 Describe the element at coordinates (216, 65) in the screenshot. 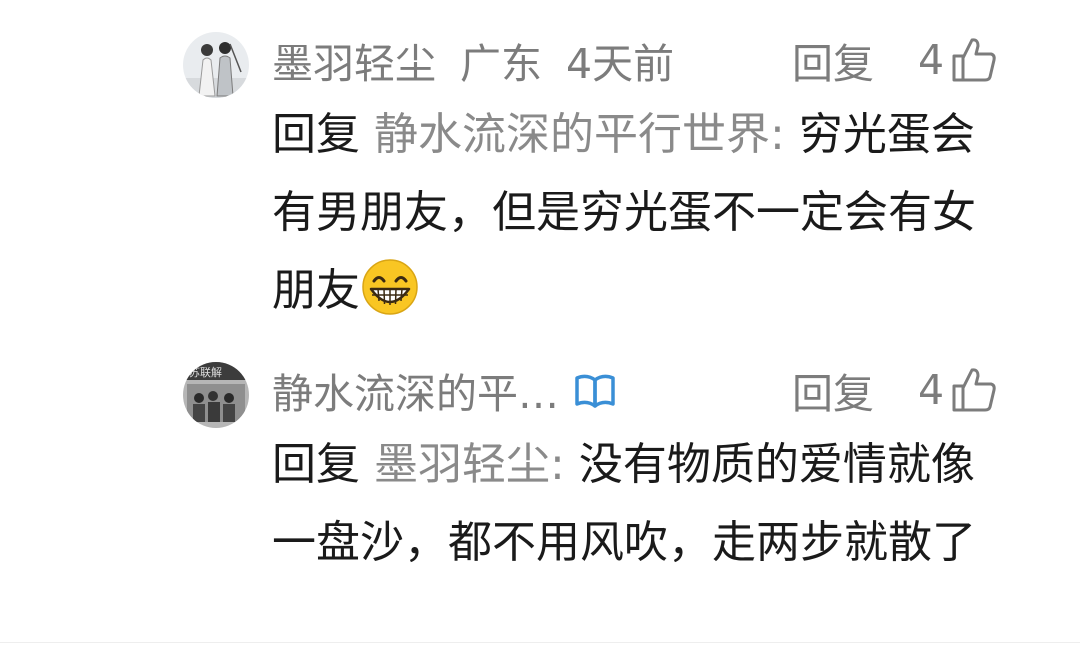

I see `avatar` at that location.